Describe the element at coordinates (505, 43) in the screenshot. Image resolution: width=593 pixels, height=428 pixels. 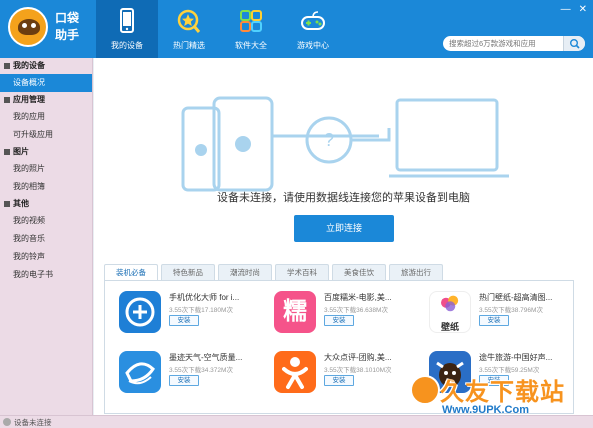
I see `search-input` at that location.